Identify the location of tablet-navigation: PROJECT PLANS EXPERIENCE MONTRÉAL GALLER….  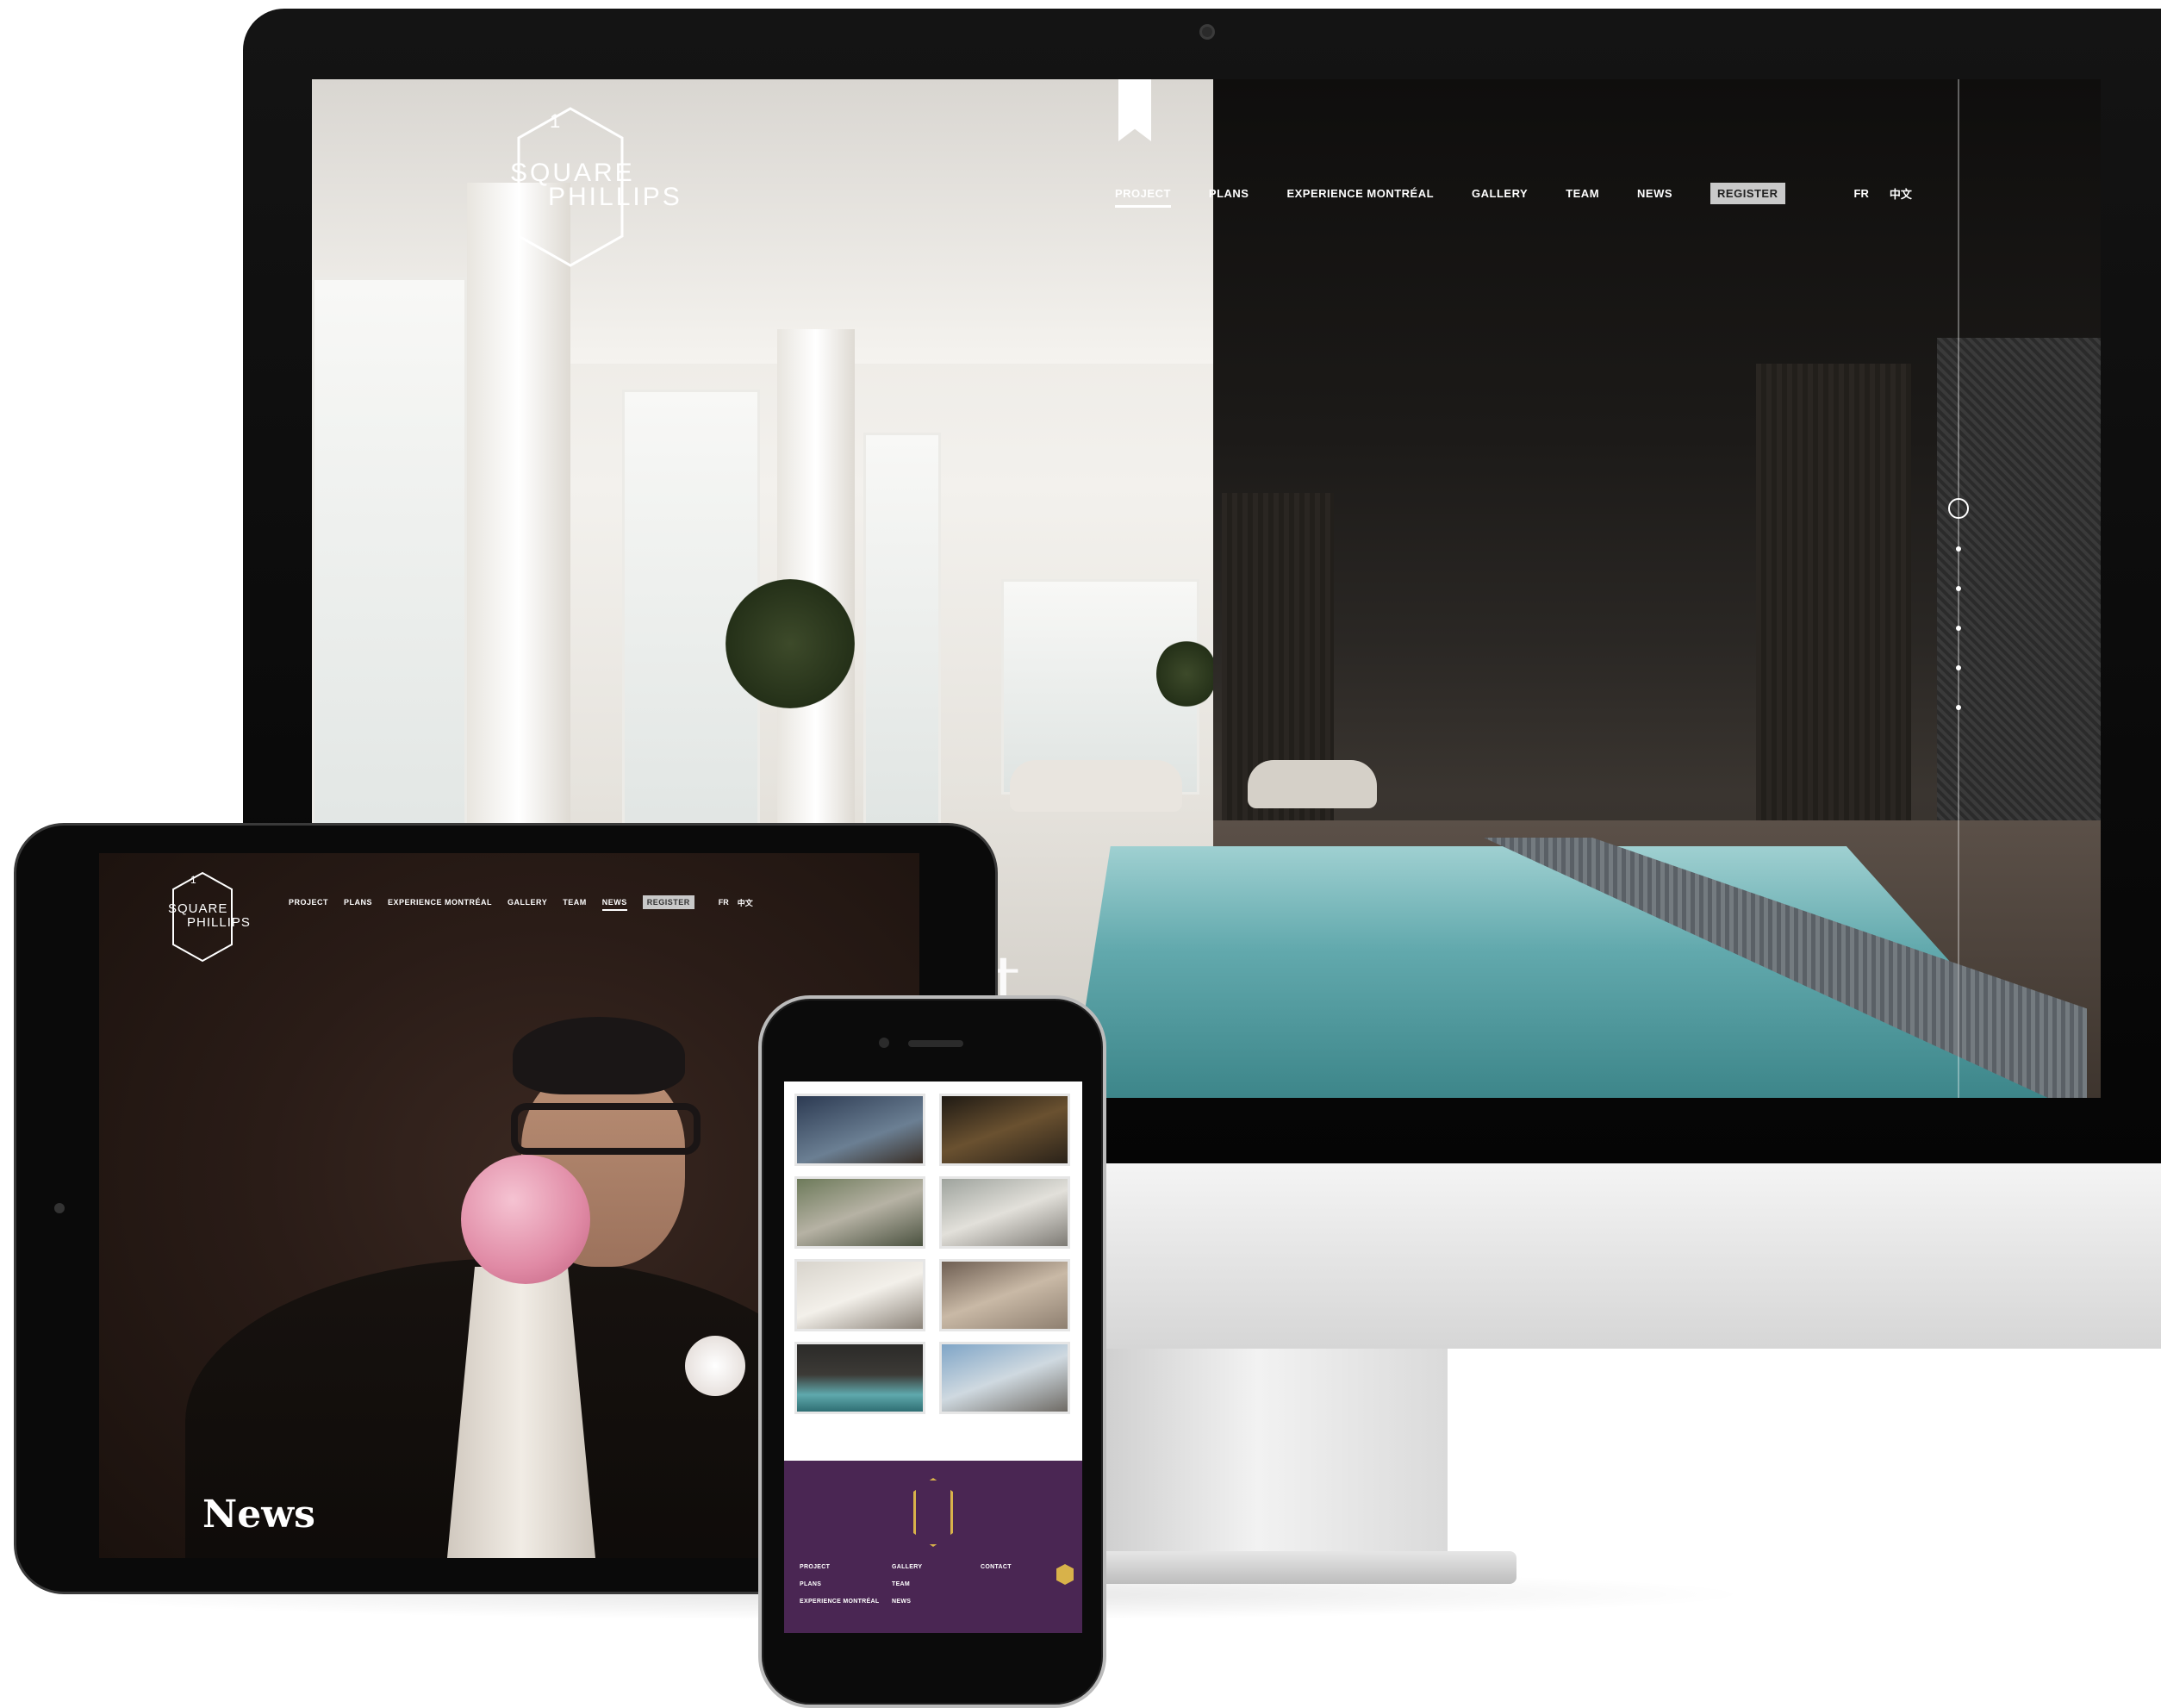
(525, 903).